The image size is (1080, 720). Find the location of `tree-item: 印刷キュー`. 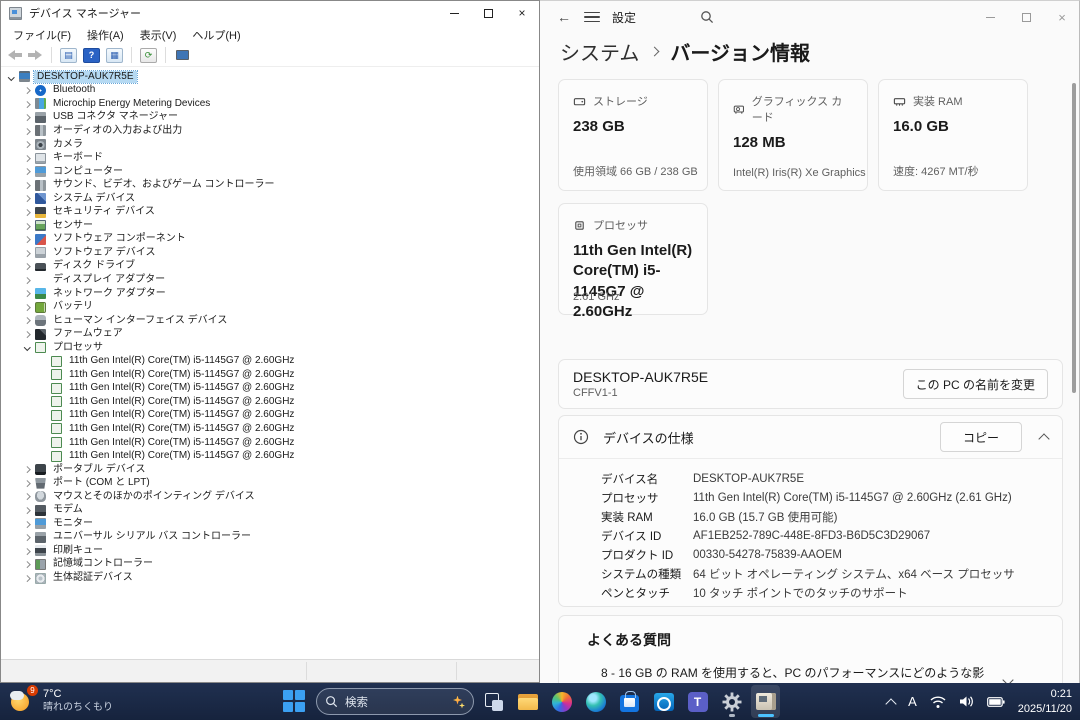

tree-item: 印刷キュー is located at coordinates (270, 551).